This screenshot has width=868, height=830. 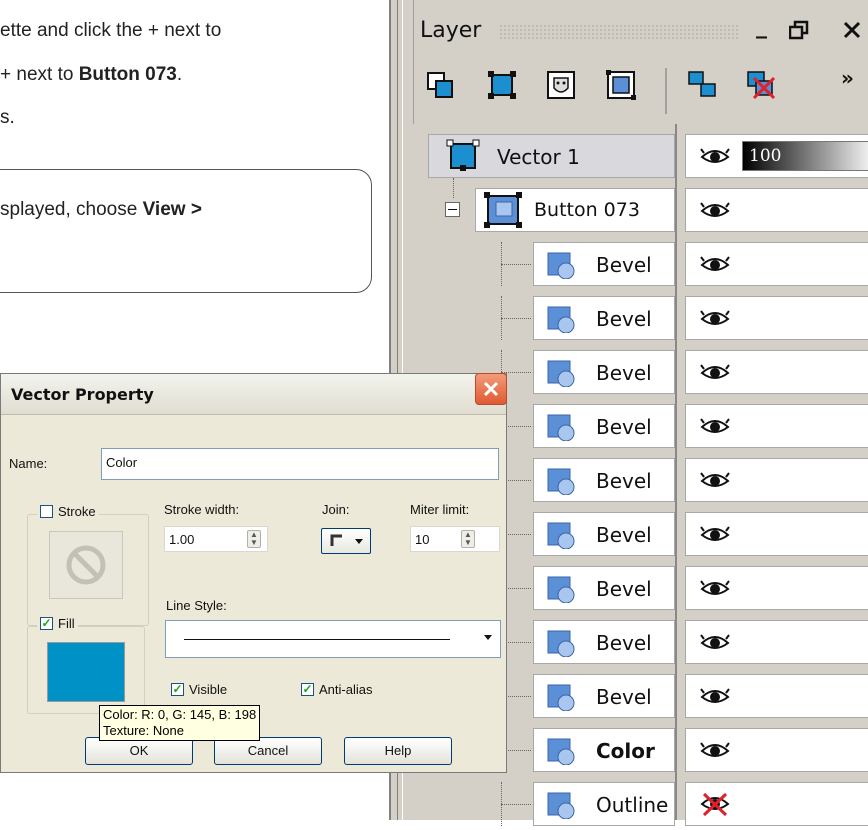 What do you see at coordinates (441, 86) in the screenshot?
I see `new-raster-layer-button` at bounding box center [441, 86].